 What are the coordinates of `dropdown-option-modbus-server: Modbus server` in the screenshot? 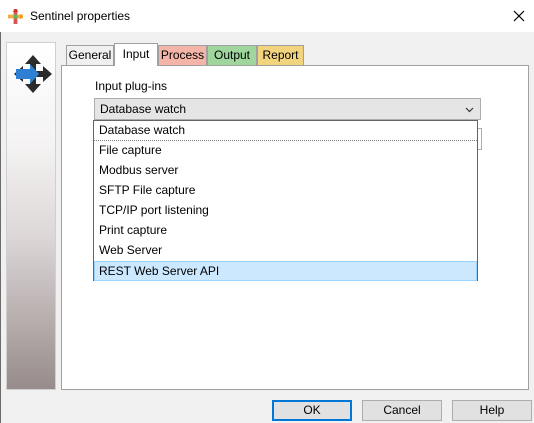 It's located at (285, 171).